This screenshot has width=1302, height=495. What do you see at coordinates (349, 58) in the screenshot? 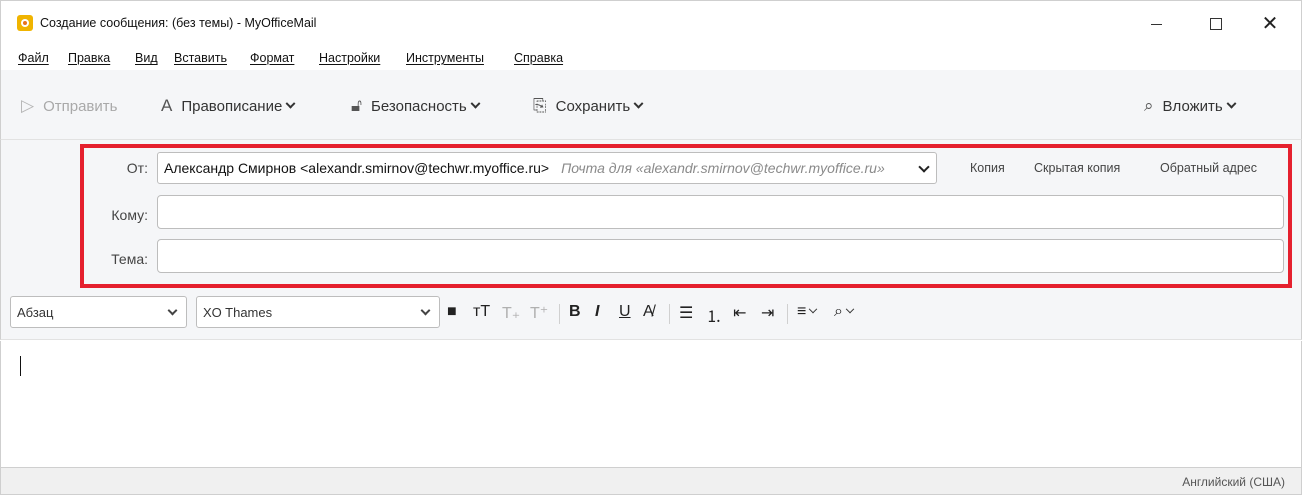
I see `menu-settings: Настройки` at bounding box center [349, 58].